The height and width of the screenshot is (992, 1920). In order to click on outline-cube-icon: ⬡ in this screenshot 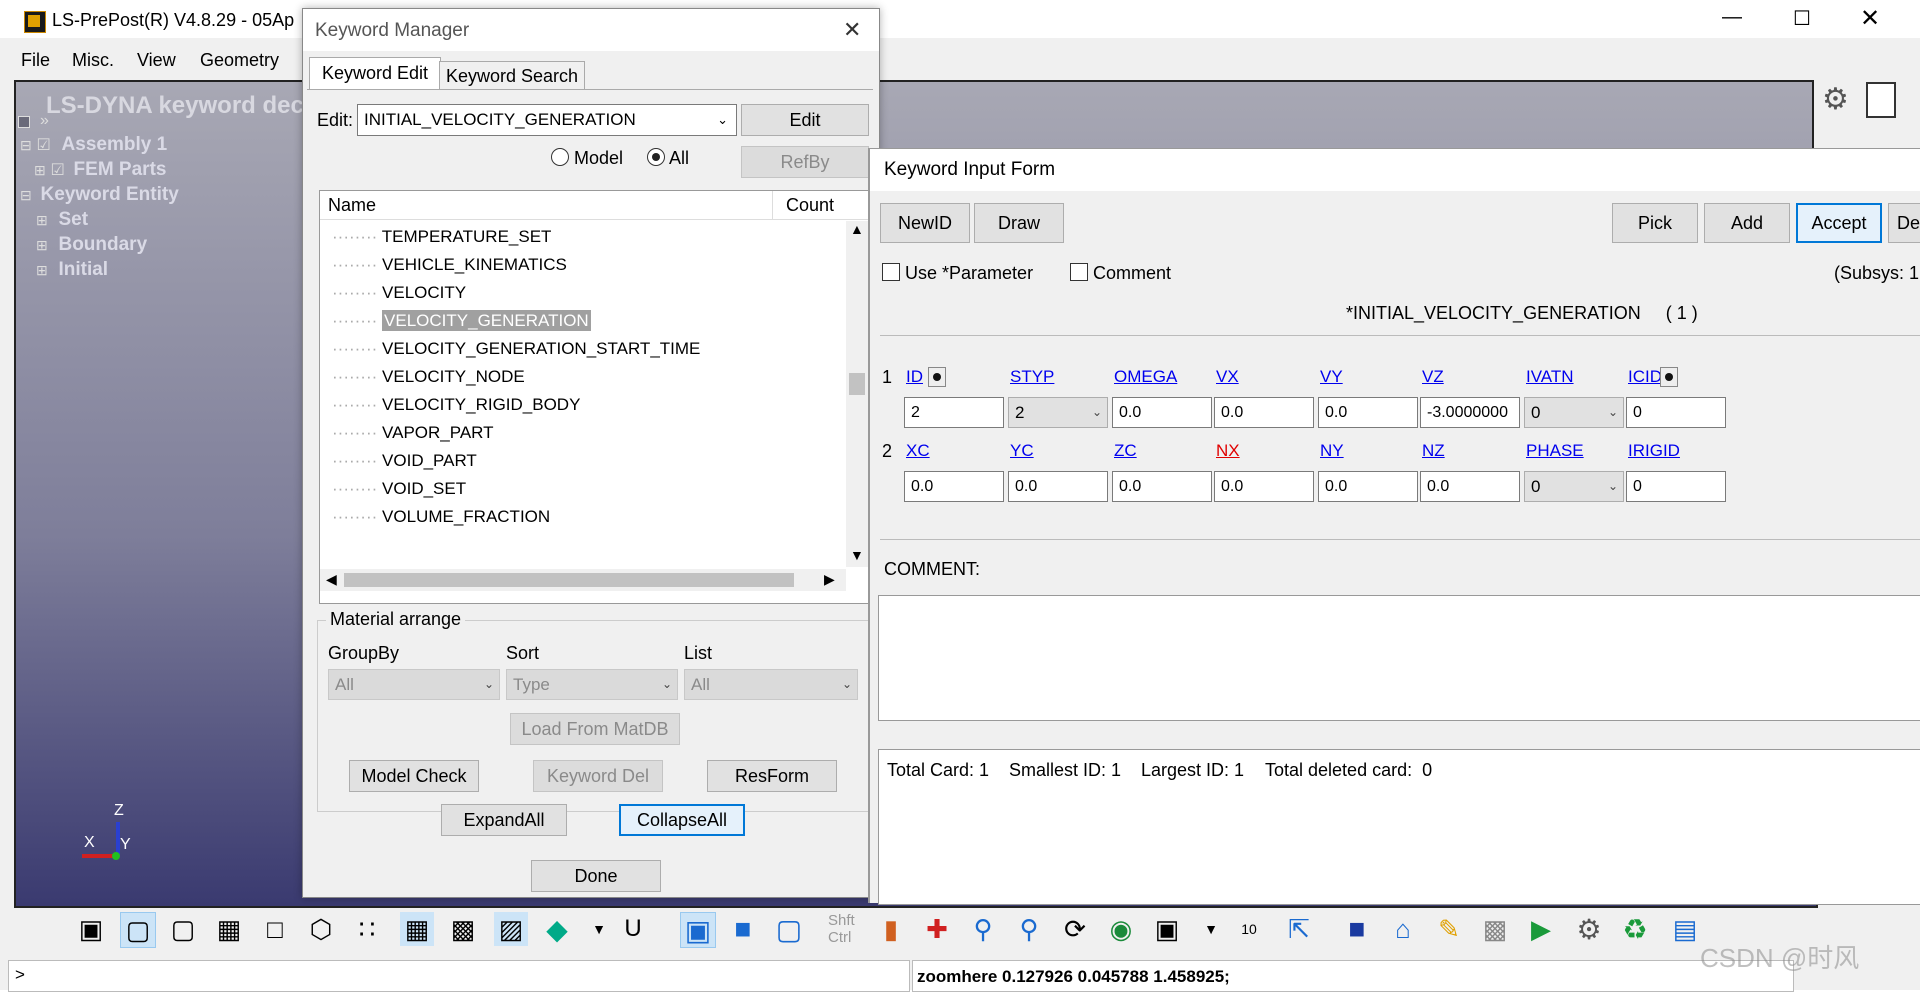, I will do `click(321, 929)`.